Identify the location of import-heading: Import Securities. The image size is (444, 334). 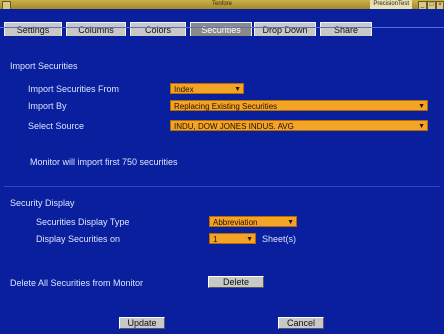
(44, 66).